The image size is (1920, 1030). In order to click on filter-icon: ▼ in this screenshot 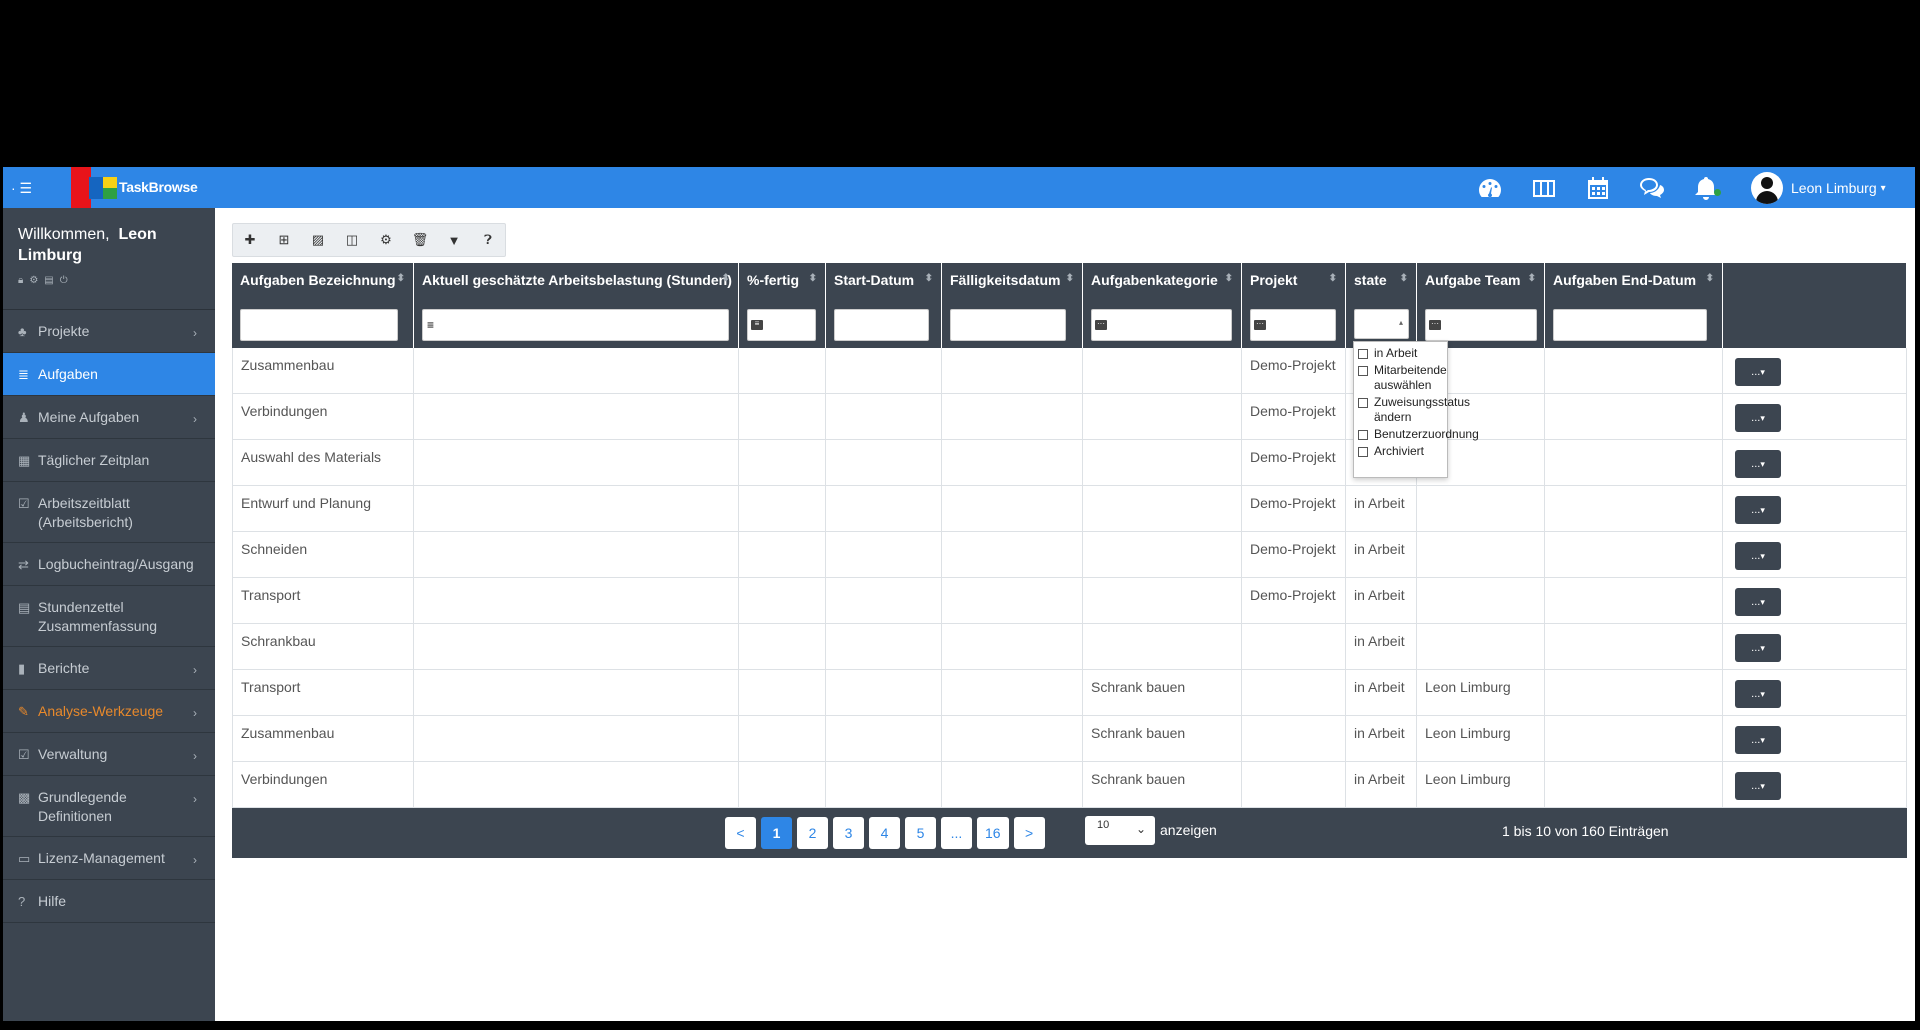, I will do `click(454, 240)`.